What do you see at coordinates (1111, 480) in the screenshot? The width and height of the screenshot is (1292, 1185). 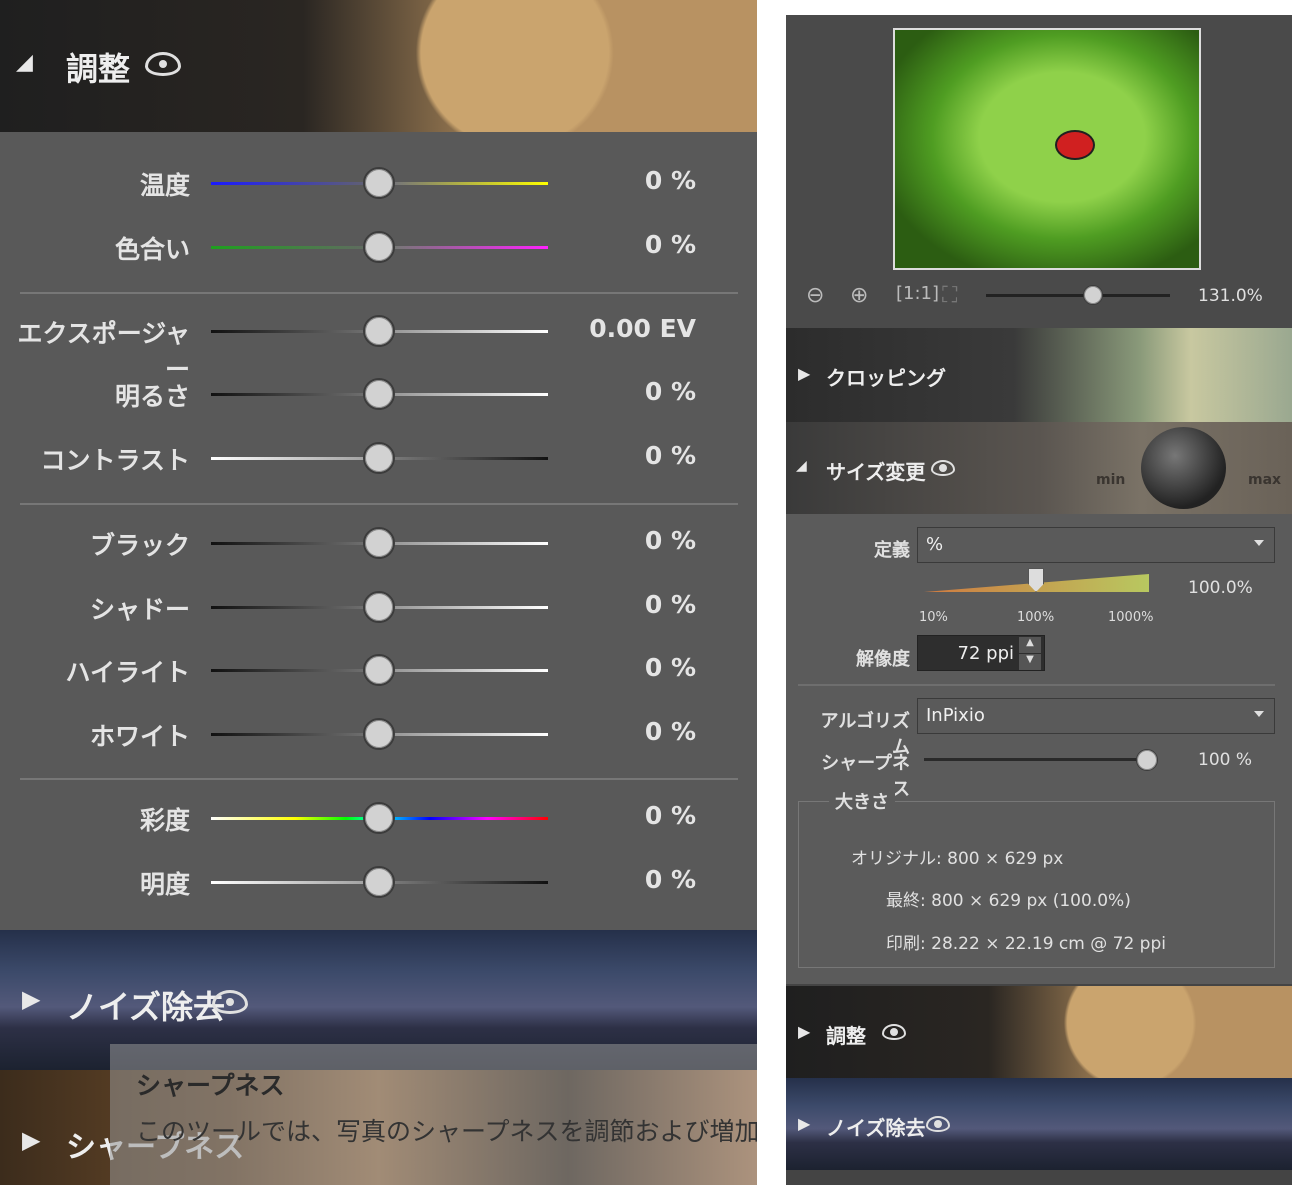 I see `min-label: min` at bounding box center [1111, 480].